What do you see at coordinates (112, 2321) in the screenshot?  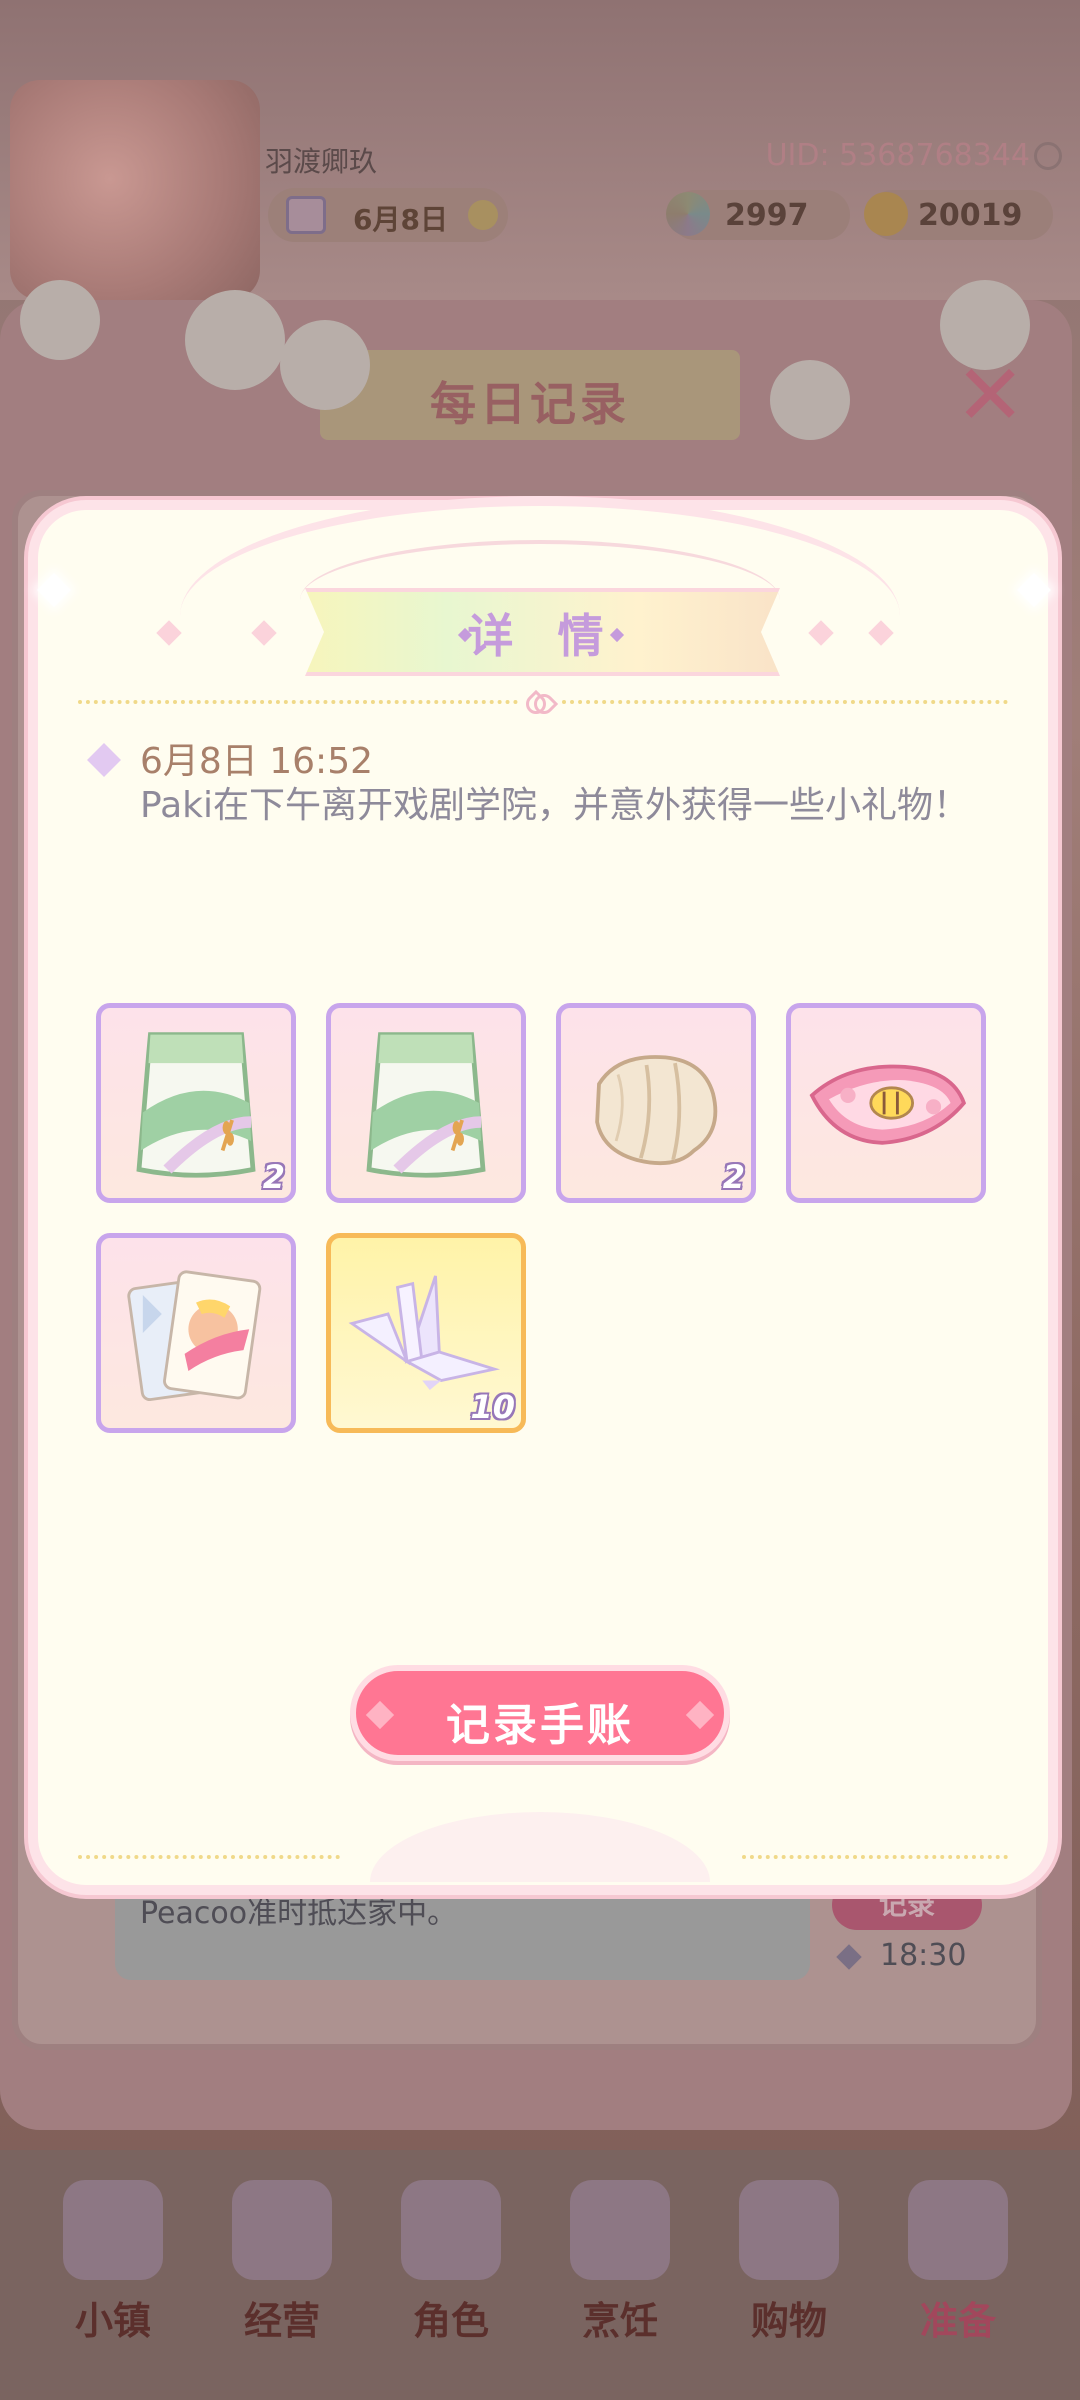 I see `nav-label: 小镇` at bounding box center [112, 2321].